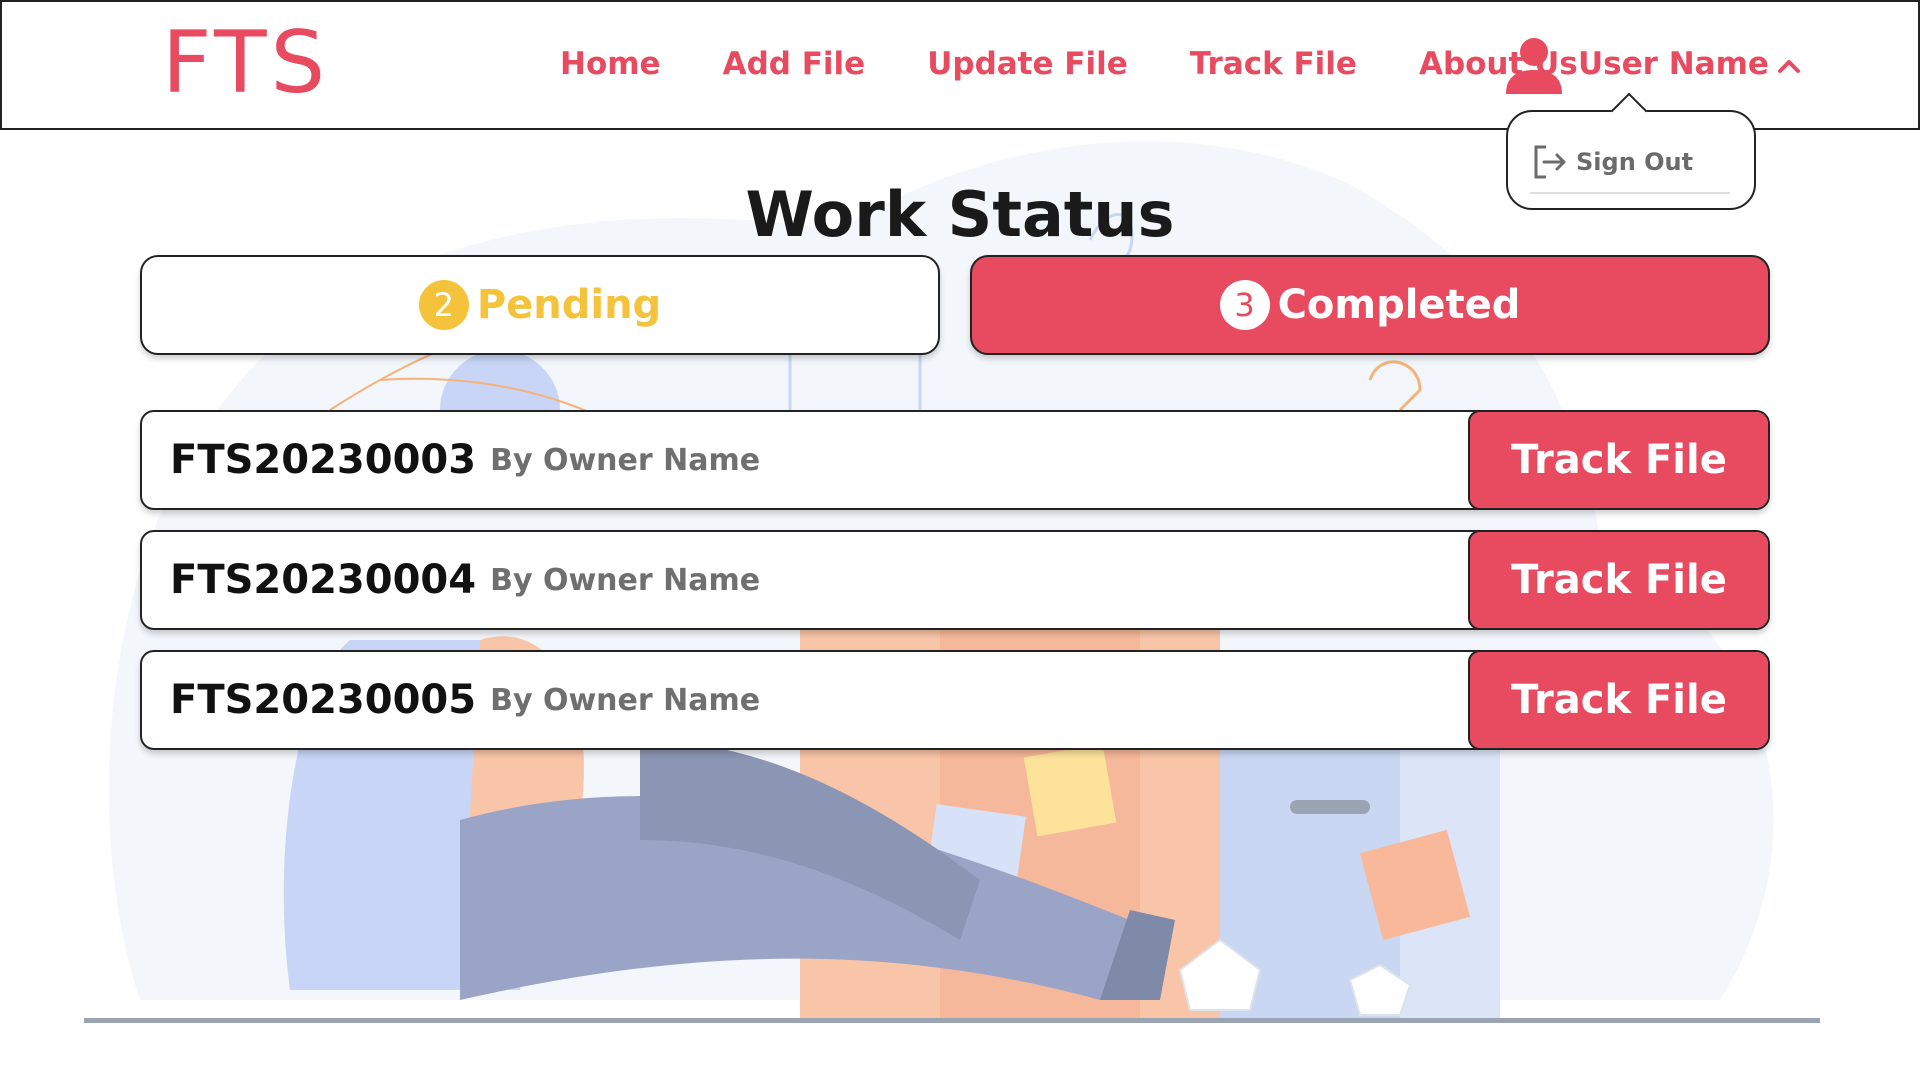 The height and width of the screenshot is (1080, 1920). What do you see at coordinates (794, 64) in the screenshot?
I see `nav-link-add-file: Add File` at bounding box center [794, 64].